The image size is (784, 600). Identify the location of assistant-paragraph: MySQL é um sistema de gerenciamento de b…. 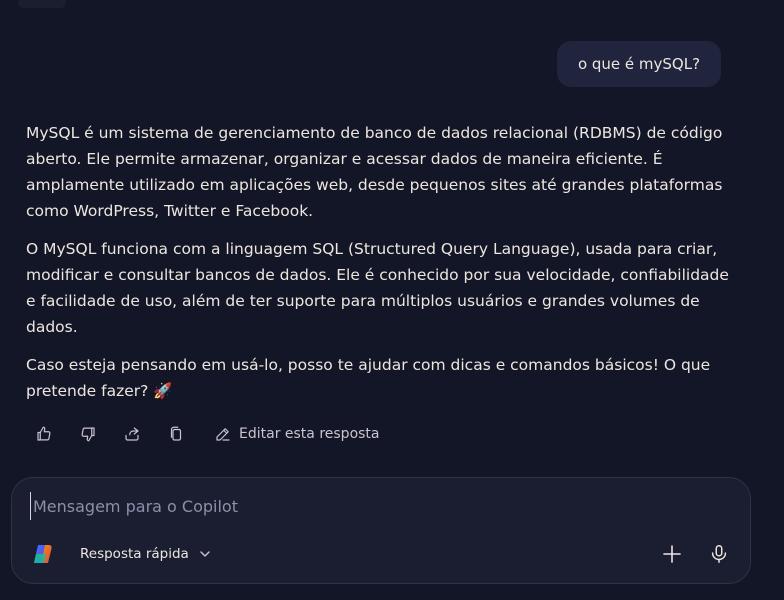
(374, 172).